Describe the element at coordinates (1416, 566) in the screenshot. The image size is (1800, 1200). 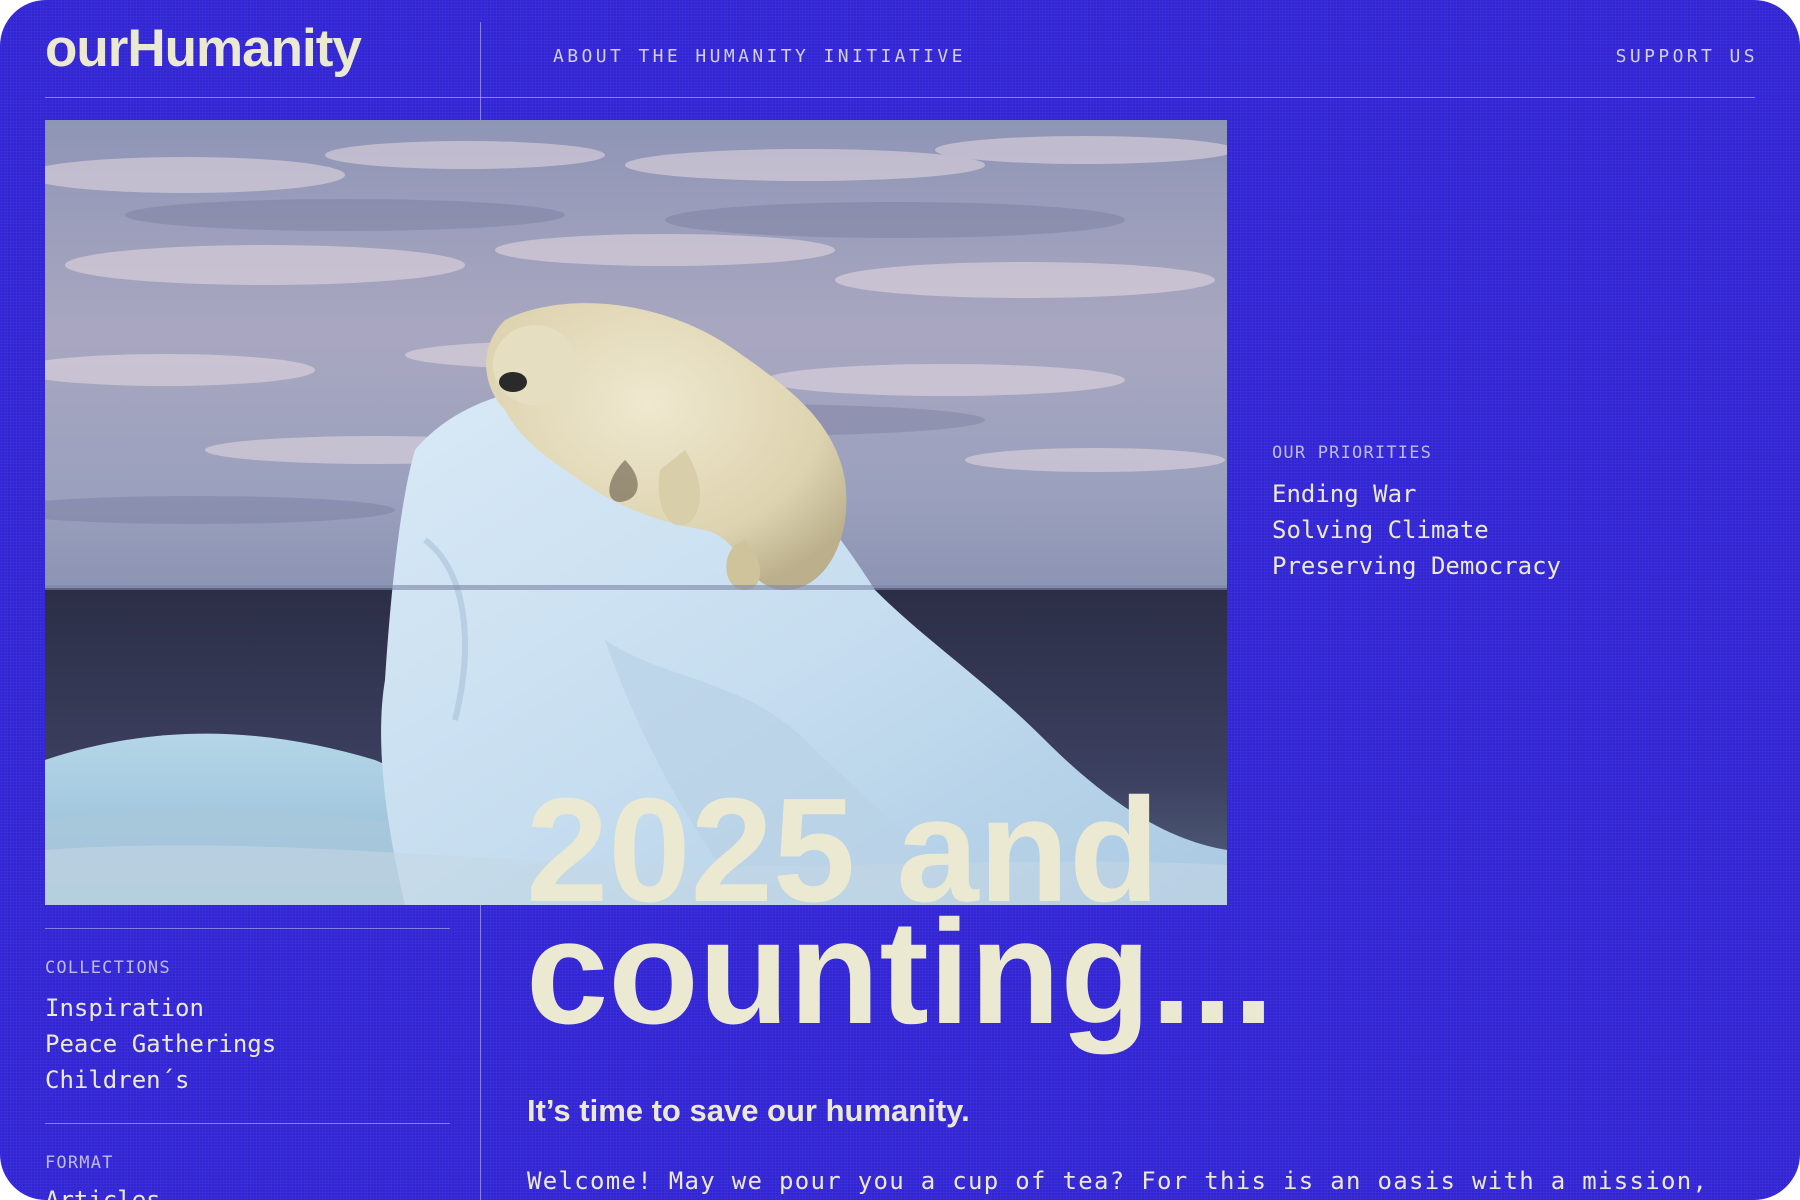
I see `priority-preserving-democracy: Preserving Democracy` at that location.